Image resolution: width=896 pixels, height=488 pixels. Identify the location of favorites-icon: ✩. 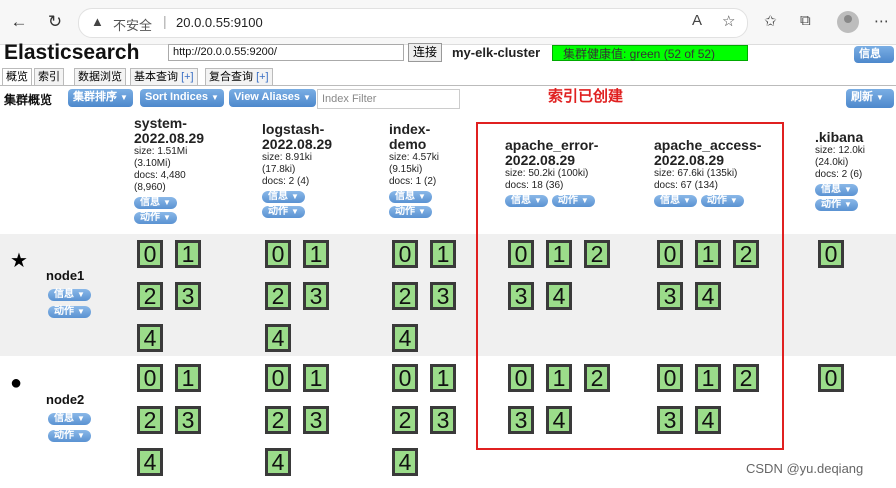
(770, 21).